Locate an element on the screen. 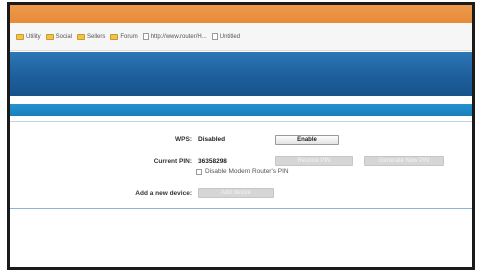 The image size is (484, 274). bookmark-label: Forum is located at coordinates (129, 36).